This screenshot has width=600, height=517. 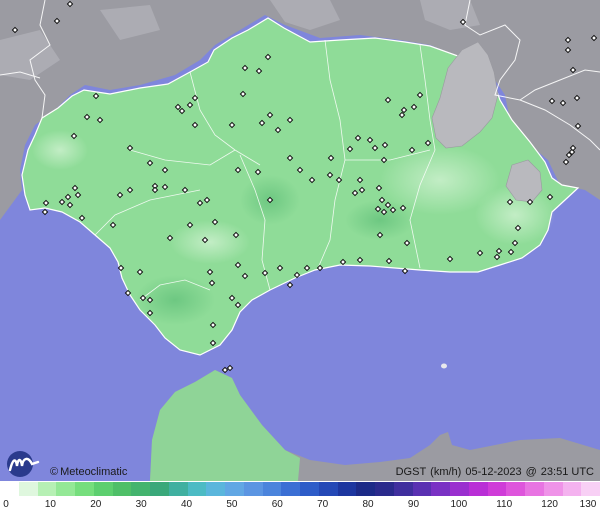 What do you see at coordinates (444, 366) in the screenshot?
I see `island` at bounding box center [444, 366].